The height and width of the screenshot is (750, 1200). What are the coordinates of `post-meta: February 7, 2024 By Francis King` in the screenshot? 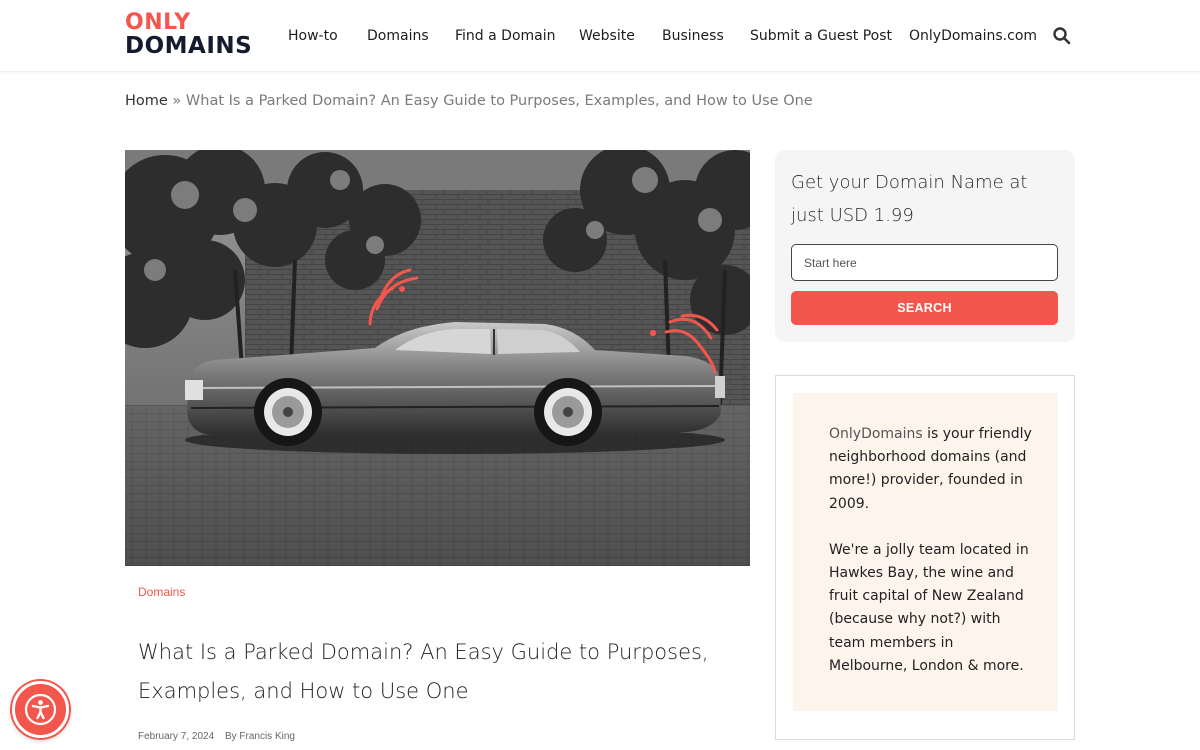 It's located at (220, 737).